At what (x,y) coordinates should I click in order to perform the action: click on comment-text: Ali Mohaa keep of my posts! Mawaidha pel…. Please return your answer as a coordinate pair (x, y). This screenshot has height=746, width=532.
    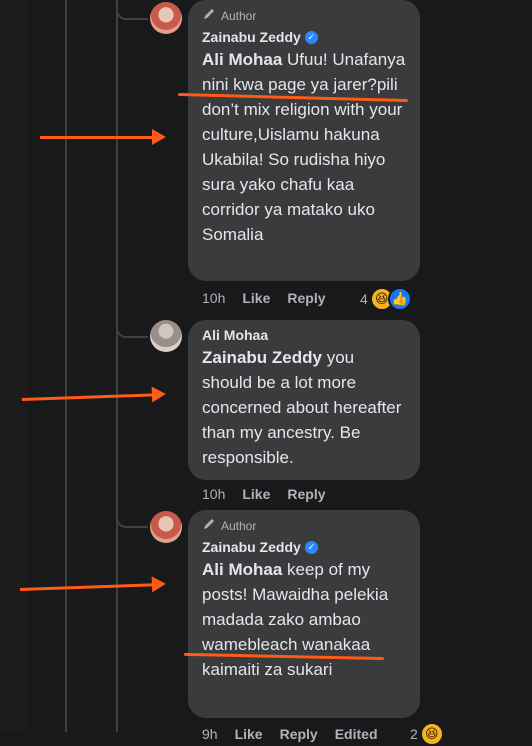
    Looking at the image, I should click on (305, 619).